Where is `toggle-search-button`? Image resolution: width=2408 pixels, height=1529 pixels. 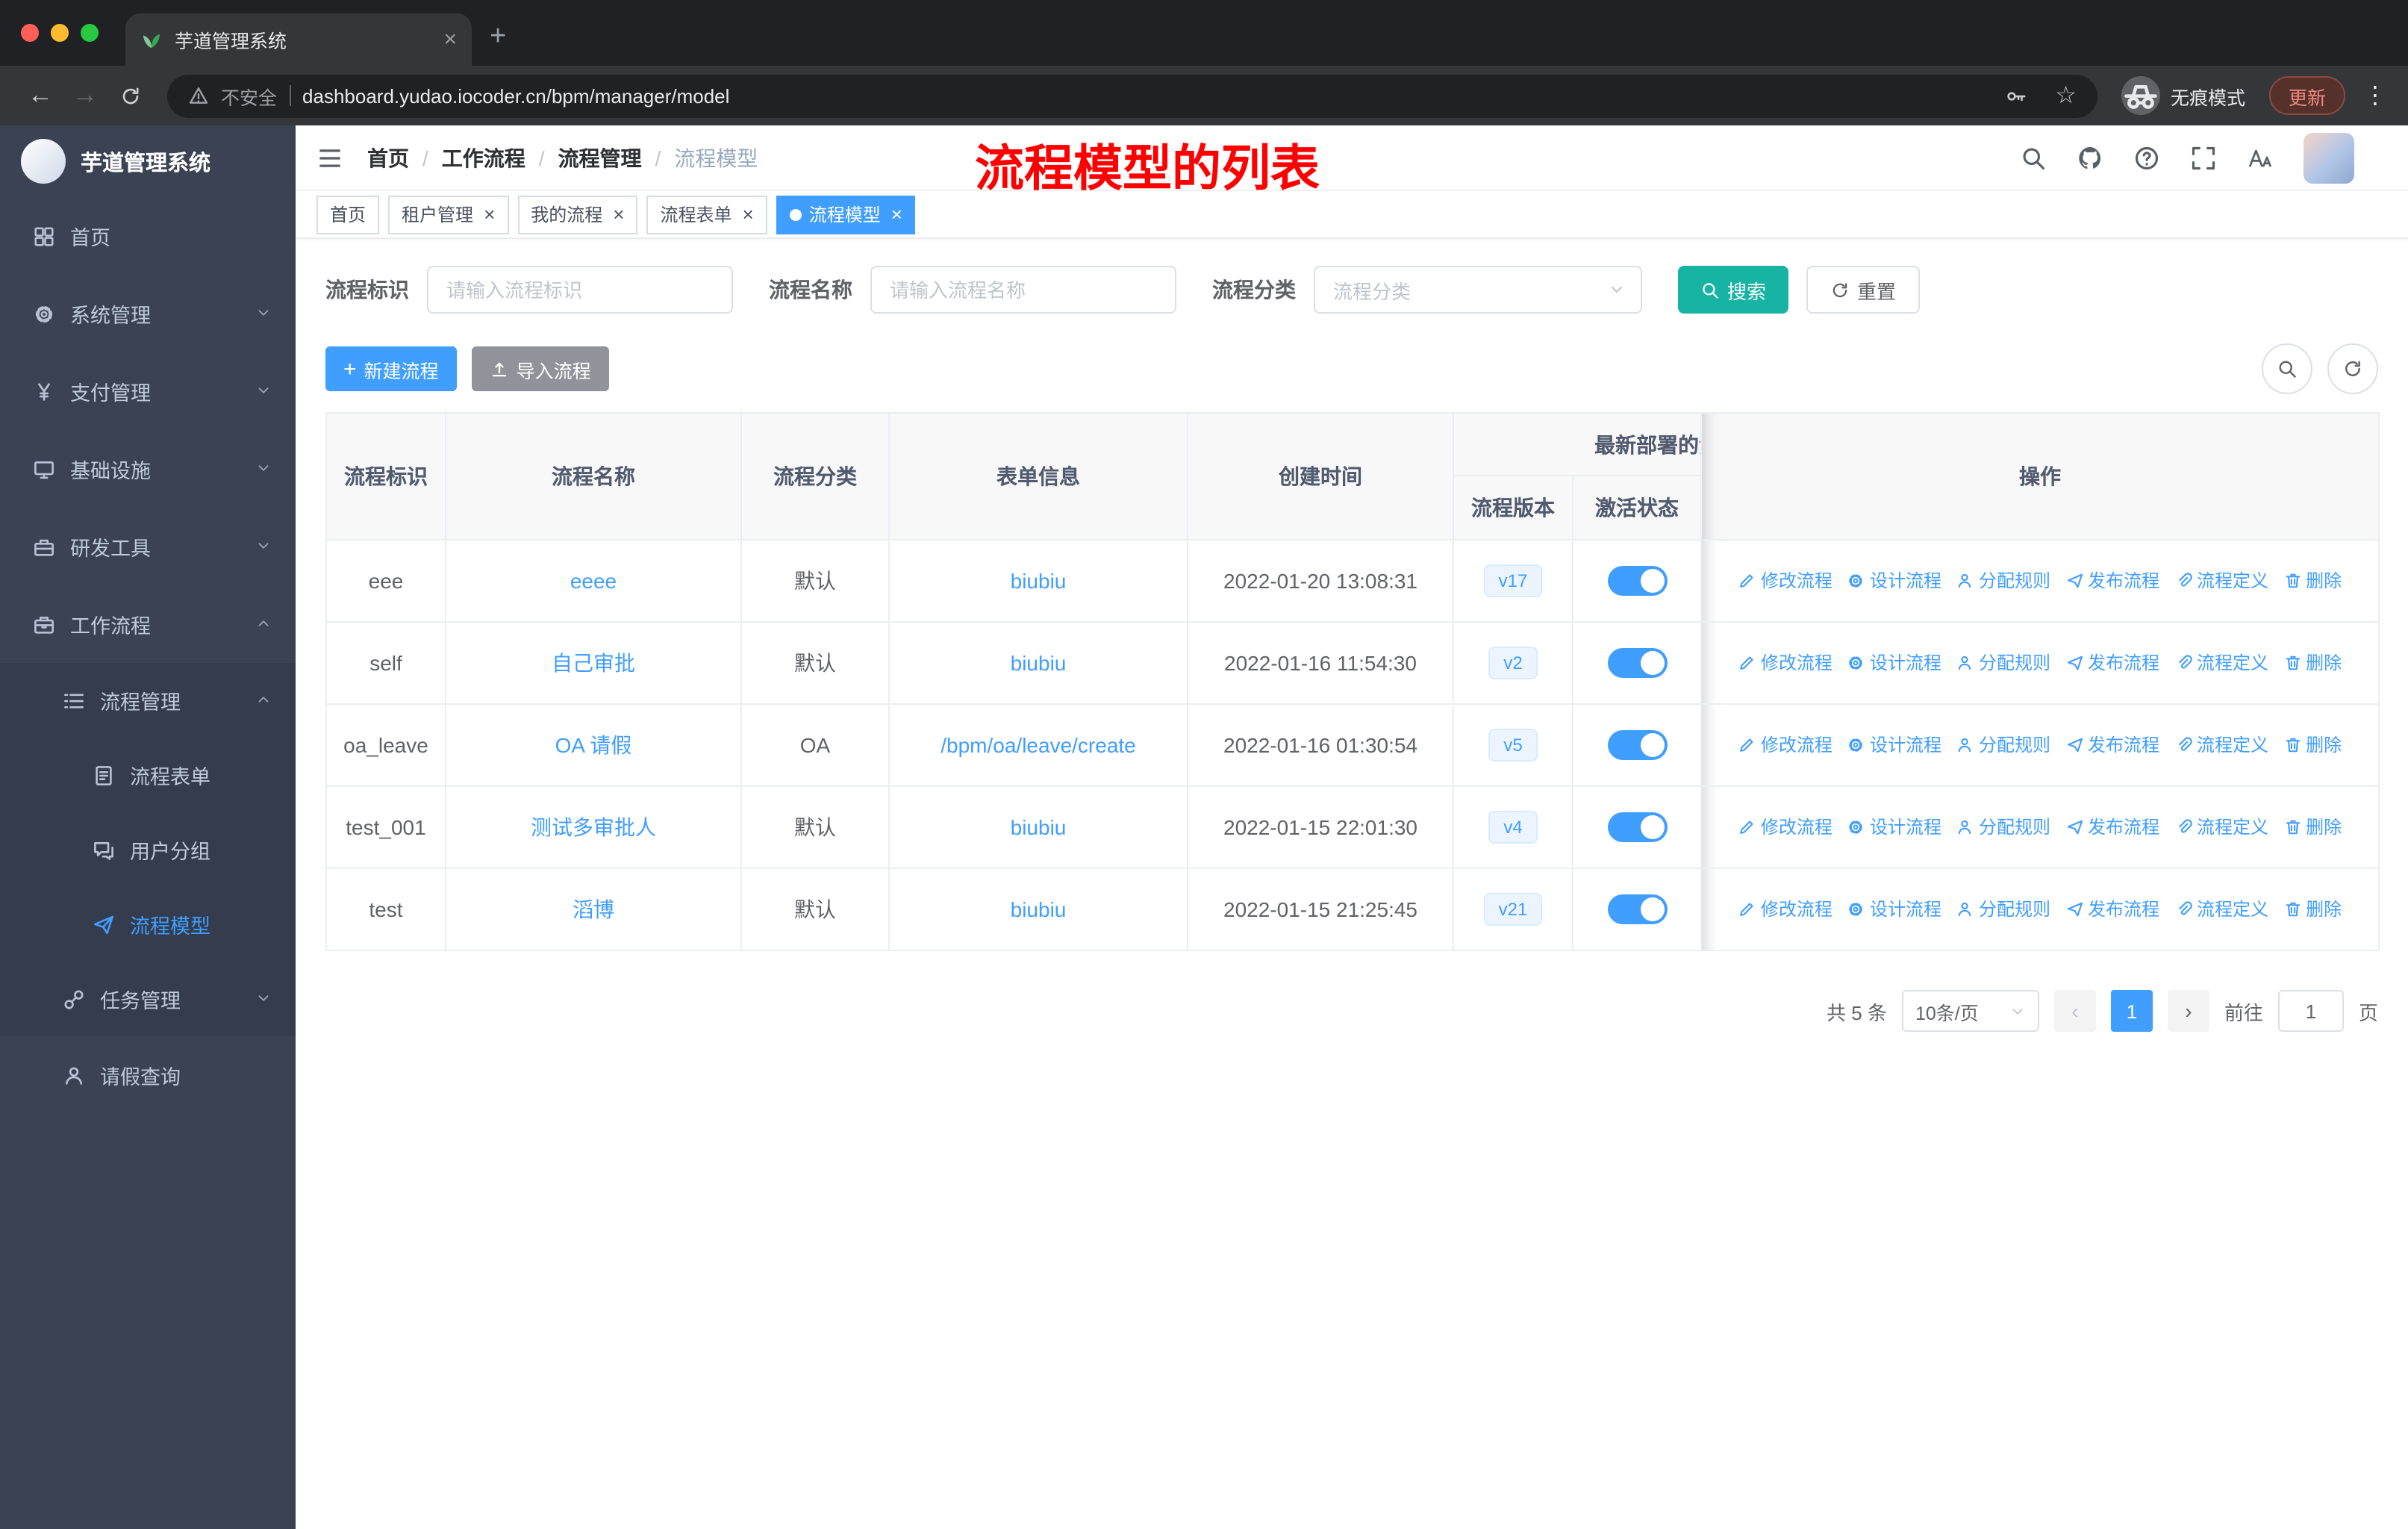 toggle-search-button is located at coordinates (2287, 369).